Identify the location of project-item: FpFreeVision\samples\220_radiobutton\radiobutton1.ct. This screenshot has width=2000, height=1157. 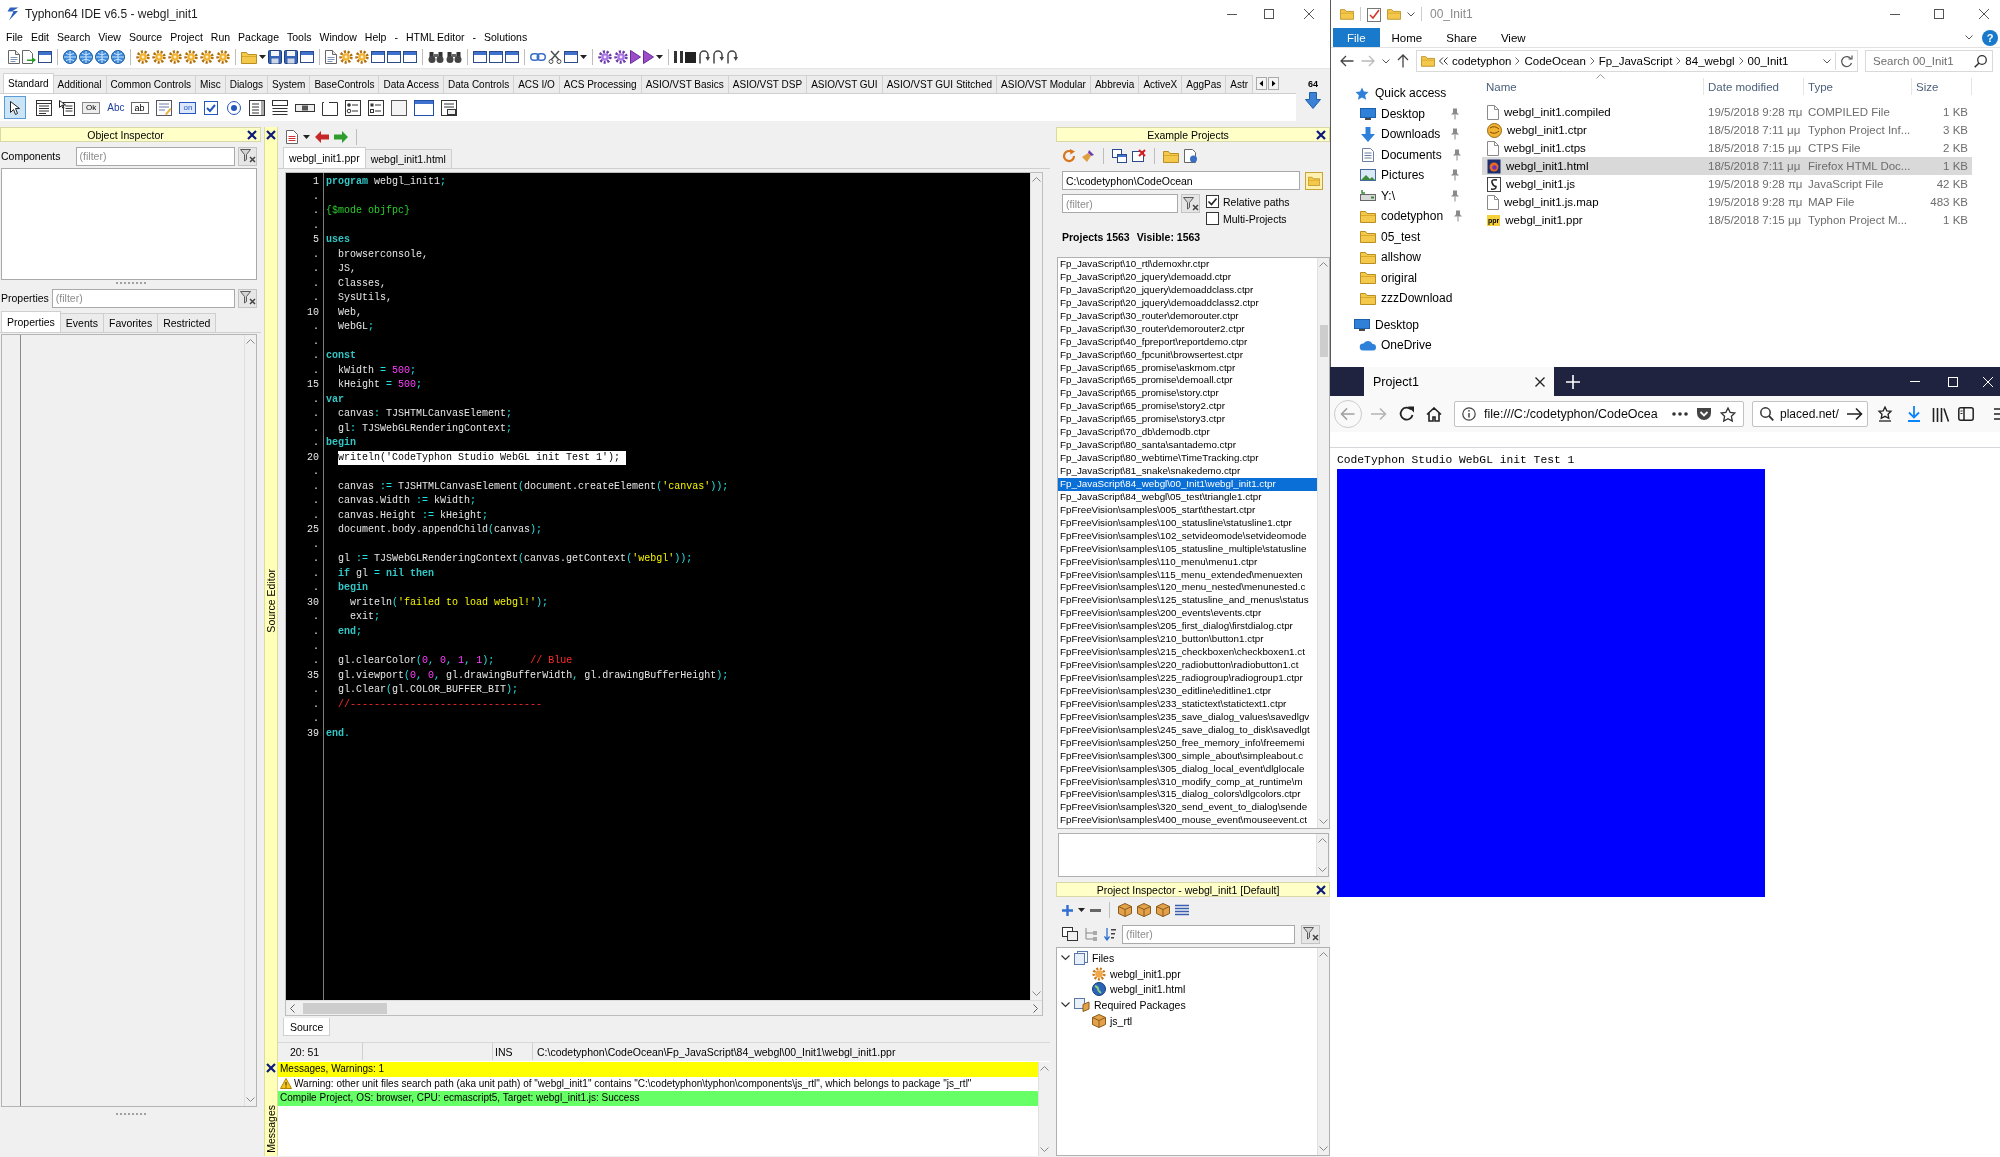
(1187, 665).